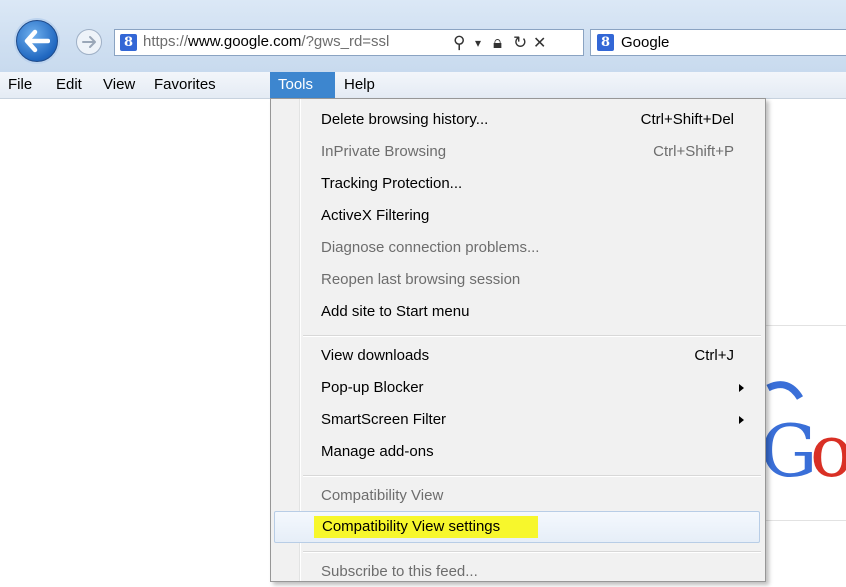 The width and height of the screenshot is (846, 587). What do you see at coordinates (789, 449) in the screenshot?
I see `svg-text: G` at bounding box center [789, 449].